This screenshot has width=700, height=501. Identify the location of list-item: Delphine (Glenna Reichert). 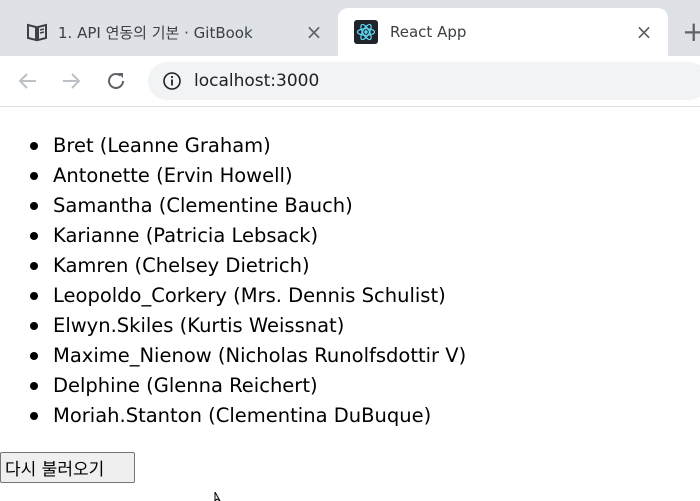
(233, 386).